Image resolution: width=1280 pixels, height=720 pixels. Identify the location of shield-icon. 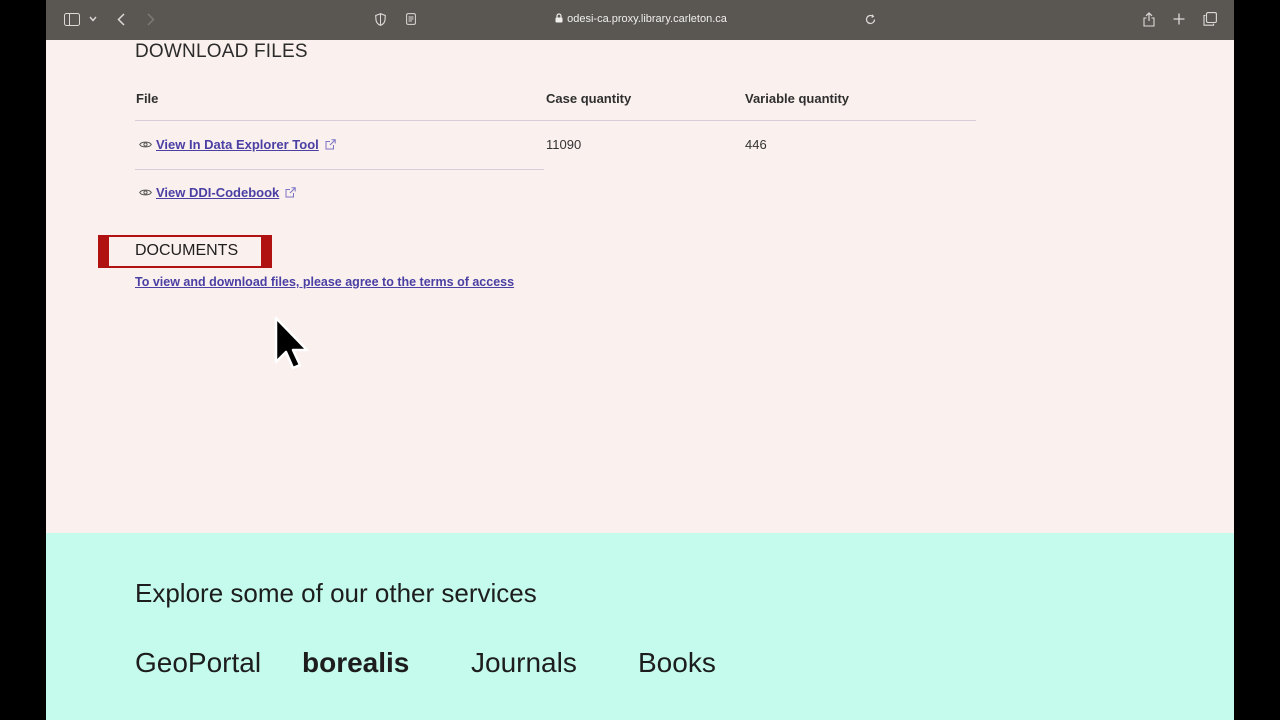
(380, 19).